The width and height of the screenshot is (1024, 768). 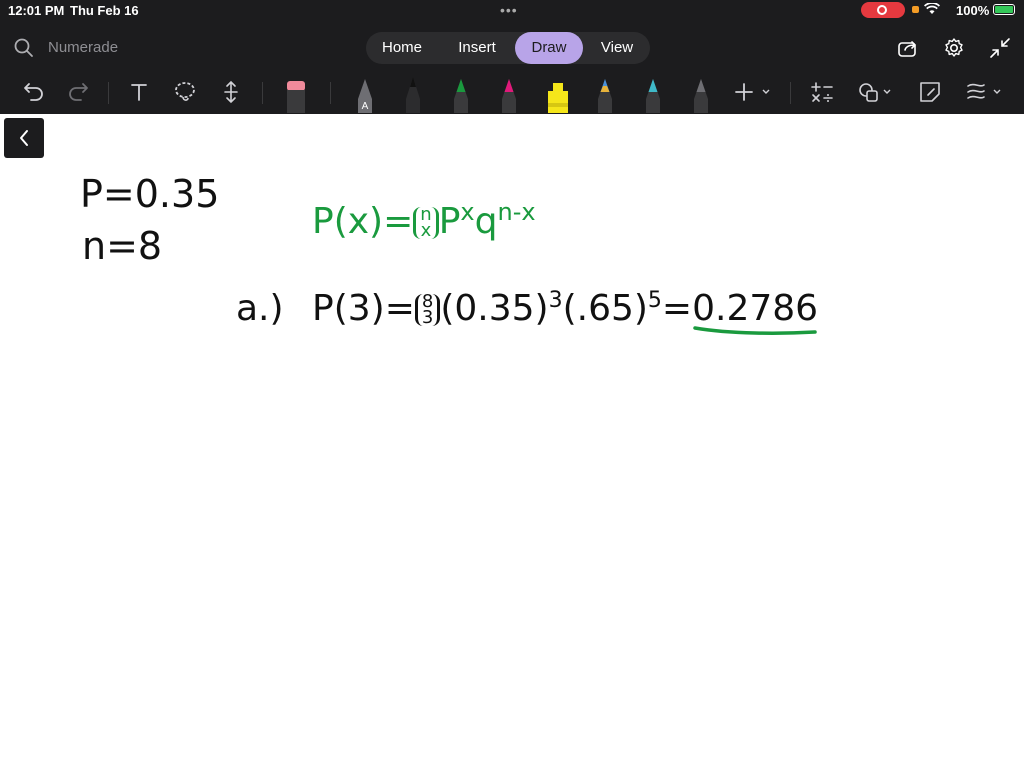 I want to click on answer-underline, so click(x=755, y=330).